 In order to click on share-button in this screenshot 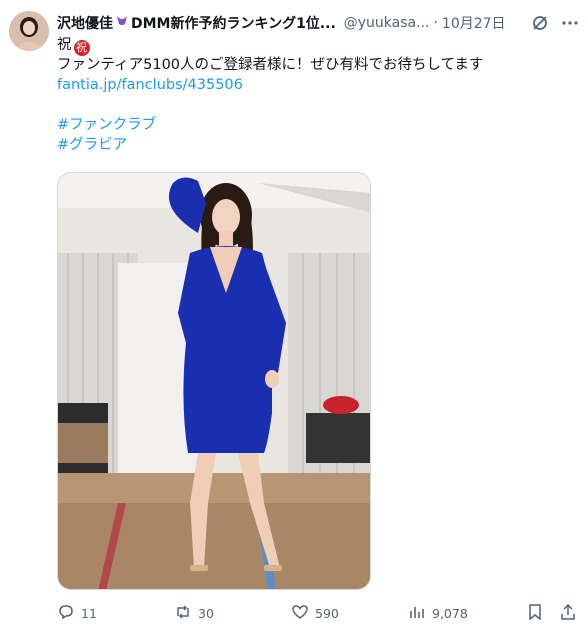, I will do `click(571, 613)`.